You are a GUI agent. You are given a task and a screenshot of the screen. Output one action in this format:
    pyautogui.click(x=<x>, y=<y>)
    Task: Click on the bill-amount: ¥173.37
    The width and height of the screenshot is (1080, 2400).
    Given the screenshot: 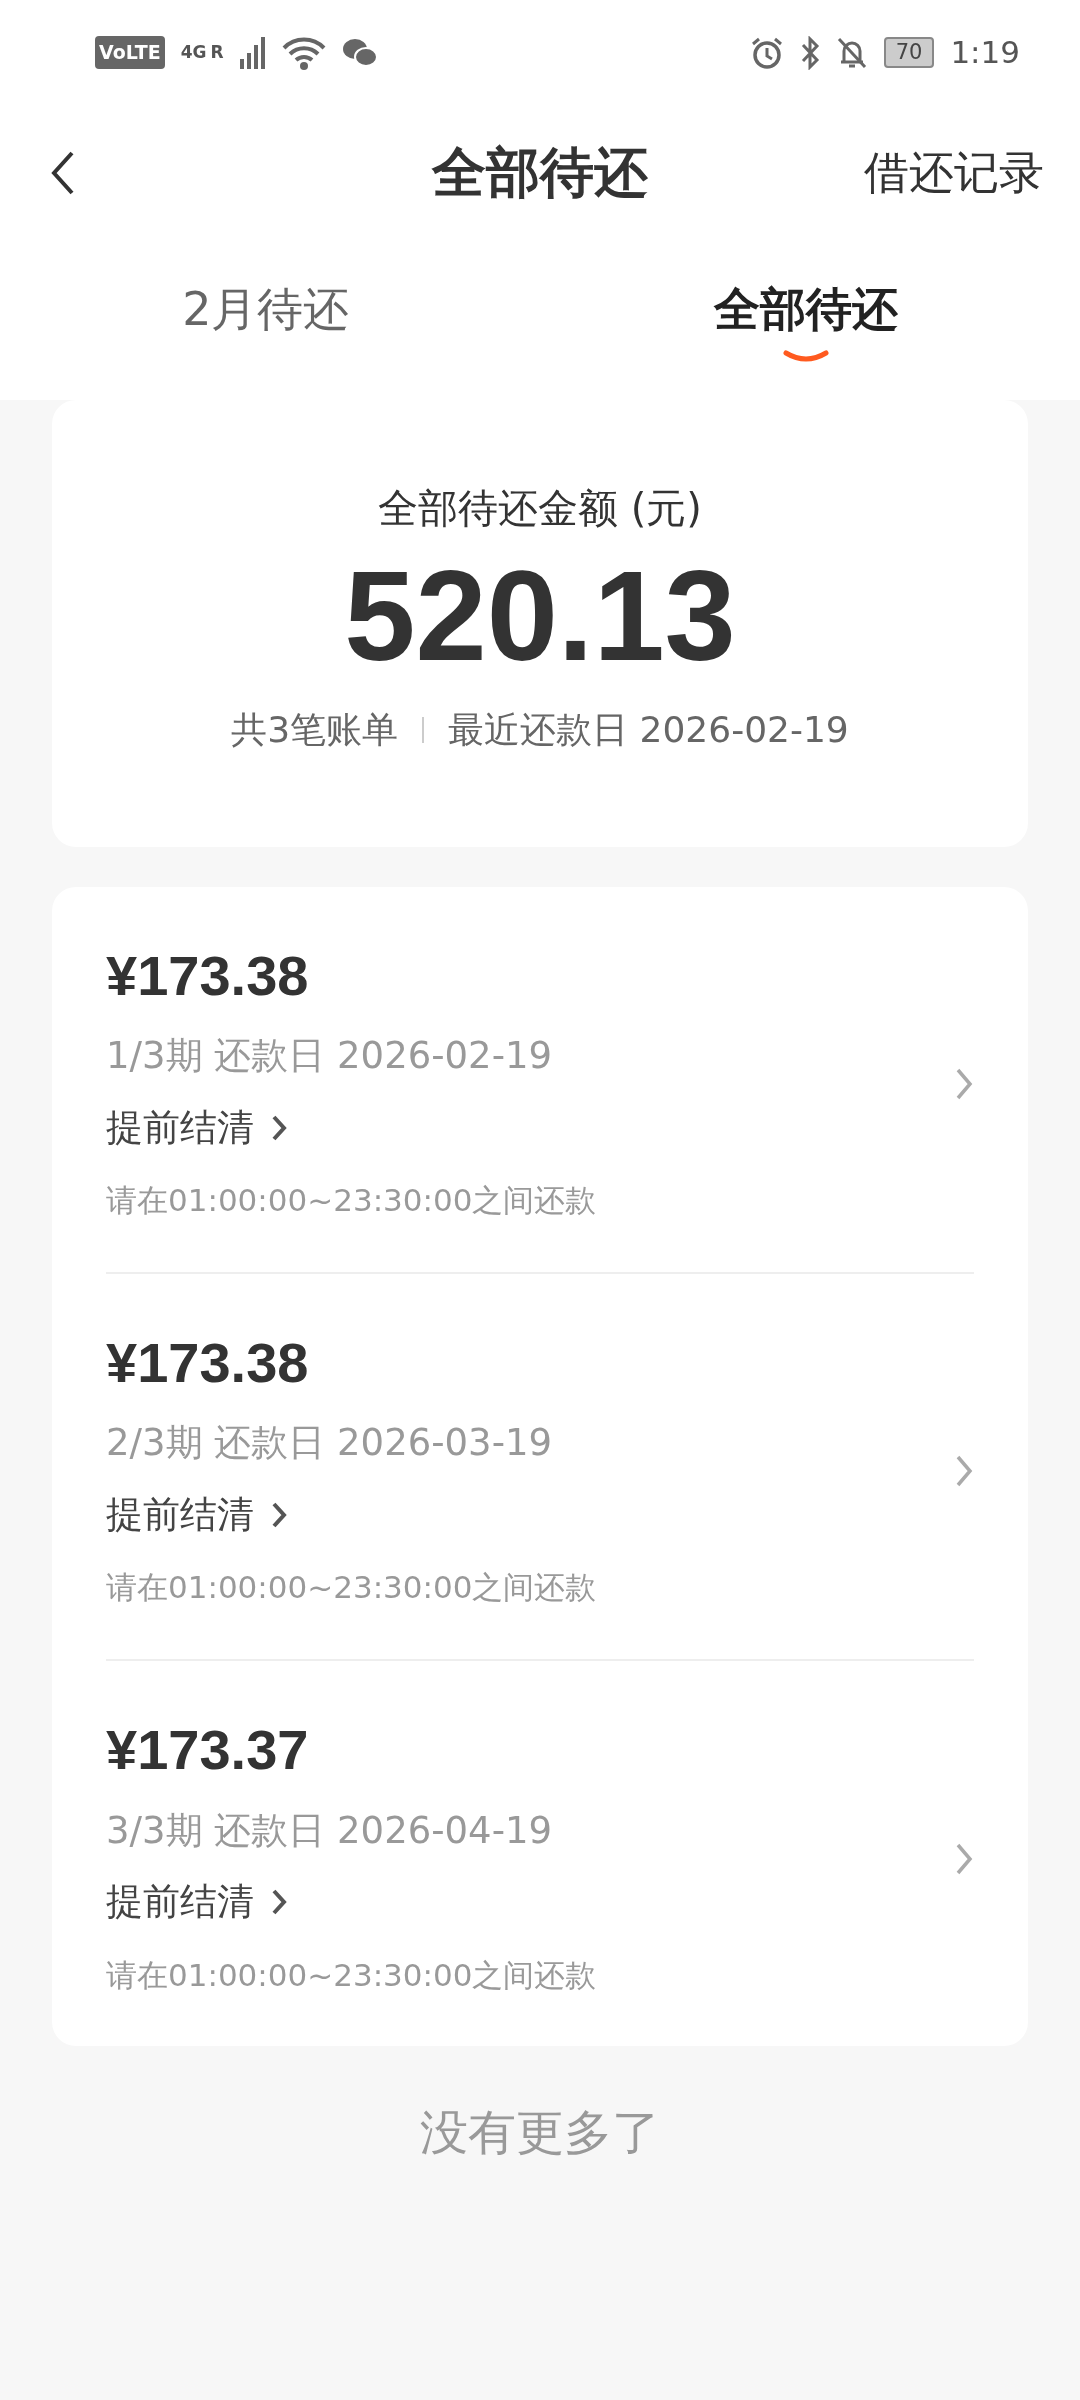 What is the action you would take?
    pyautogui.click(x=207, y=1750)
    